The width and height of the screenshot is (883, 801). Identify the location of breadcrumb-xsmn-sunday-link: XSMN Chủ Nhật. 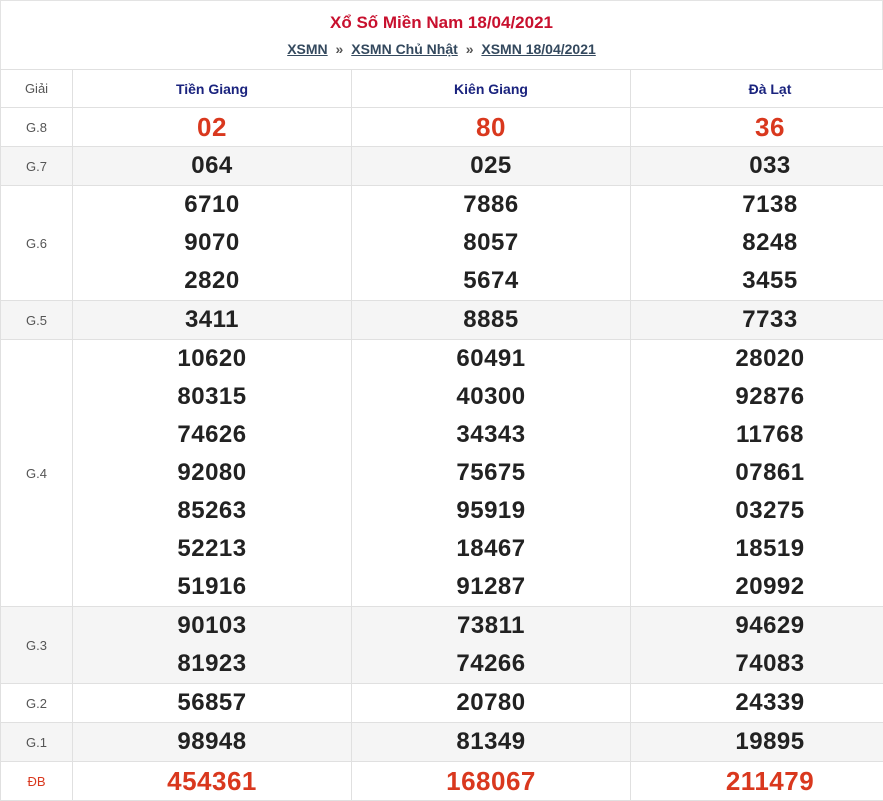
(404, 49).